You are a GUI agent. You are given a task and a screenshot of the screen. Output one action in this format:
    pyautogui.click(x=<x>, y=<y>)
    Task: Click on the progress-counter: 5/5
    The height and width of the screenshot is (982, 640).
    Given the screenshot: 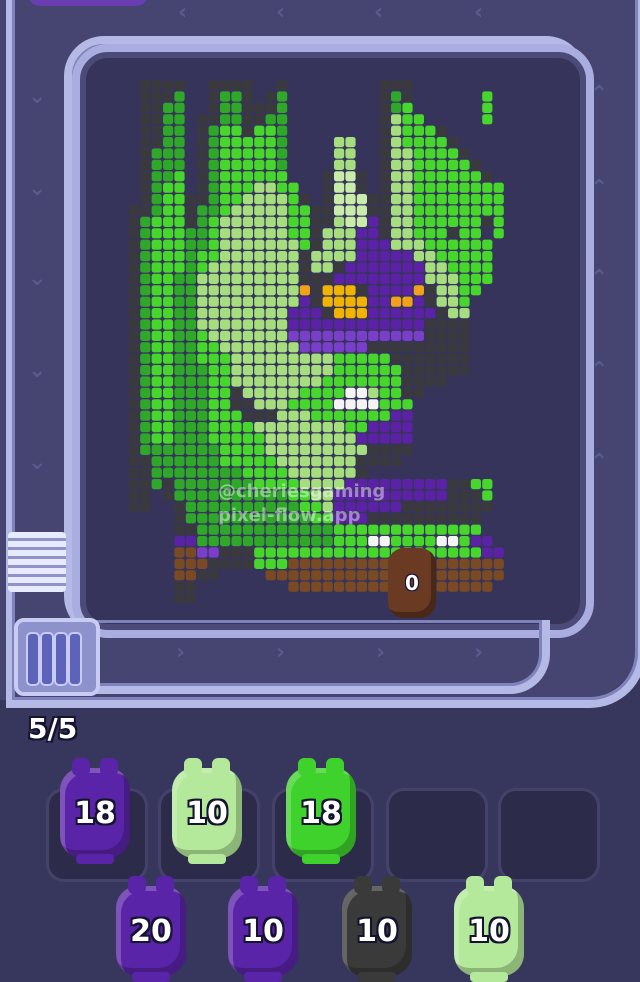 What is the action you would take?
    pyautogui.click(x=53, y=728)
    